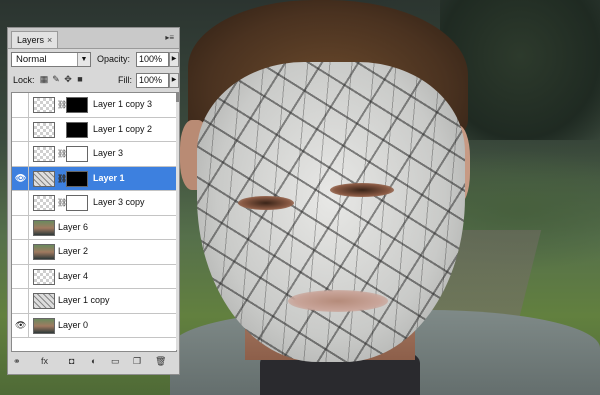  I want to click on lock-row: Lock: ▦ ✎ ✥ ■ Fill: 100% ▶, so click(95, 81).